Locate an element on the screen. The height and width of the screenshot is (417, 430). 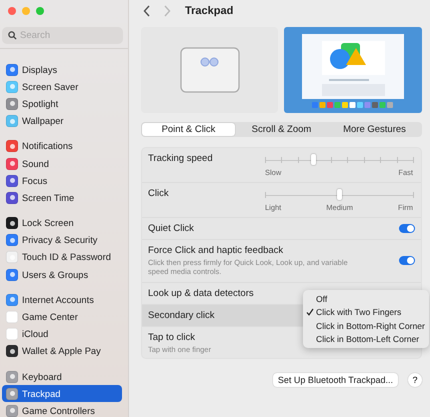
sidebar-item: Internet Accounts is located at coordinates (62, 299).